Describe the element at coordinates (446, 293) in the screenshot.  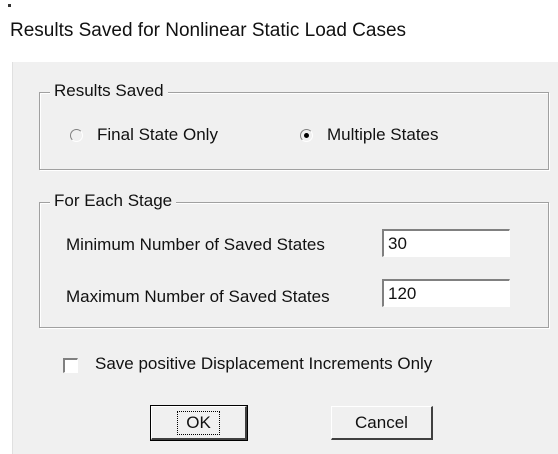
I see `max-saved-states-input: 120` at that location.